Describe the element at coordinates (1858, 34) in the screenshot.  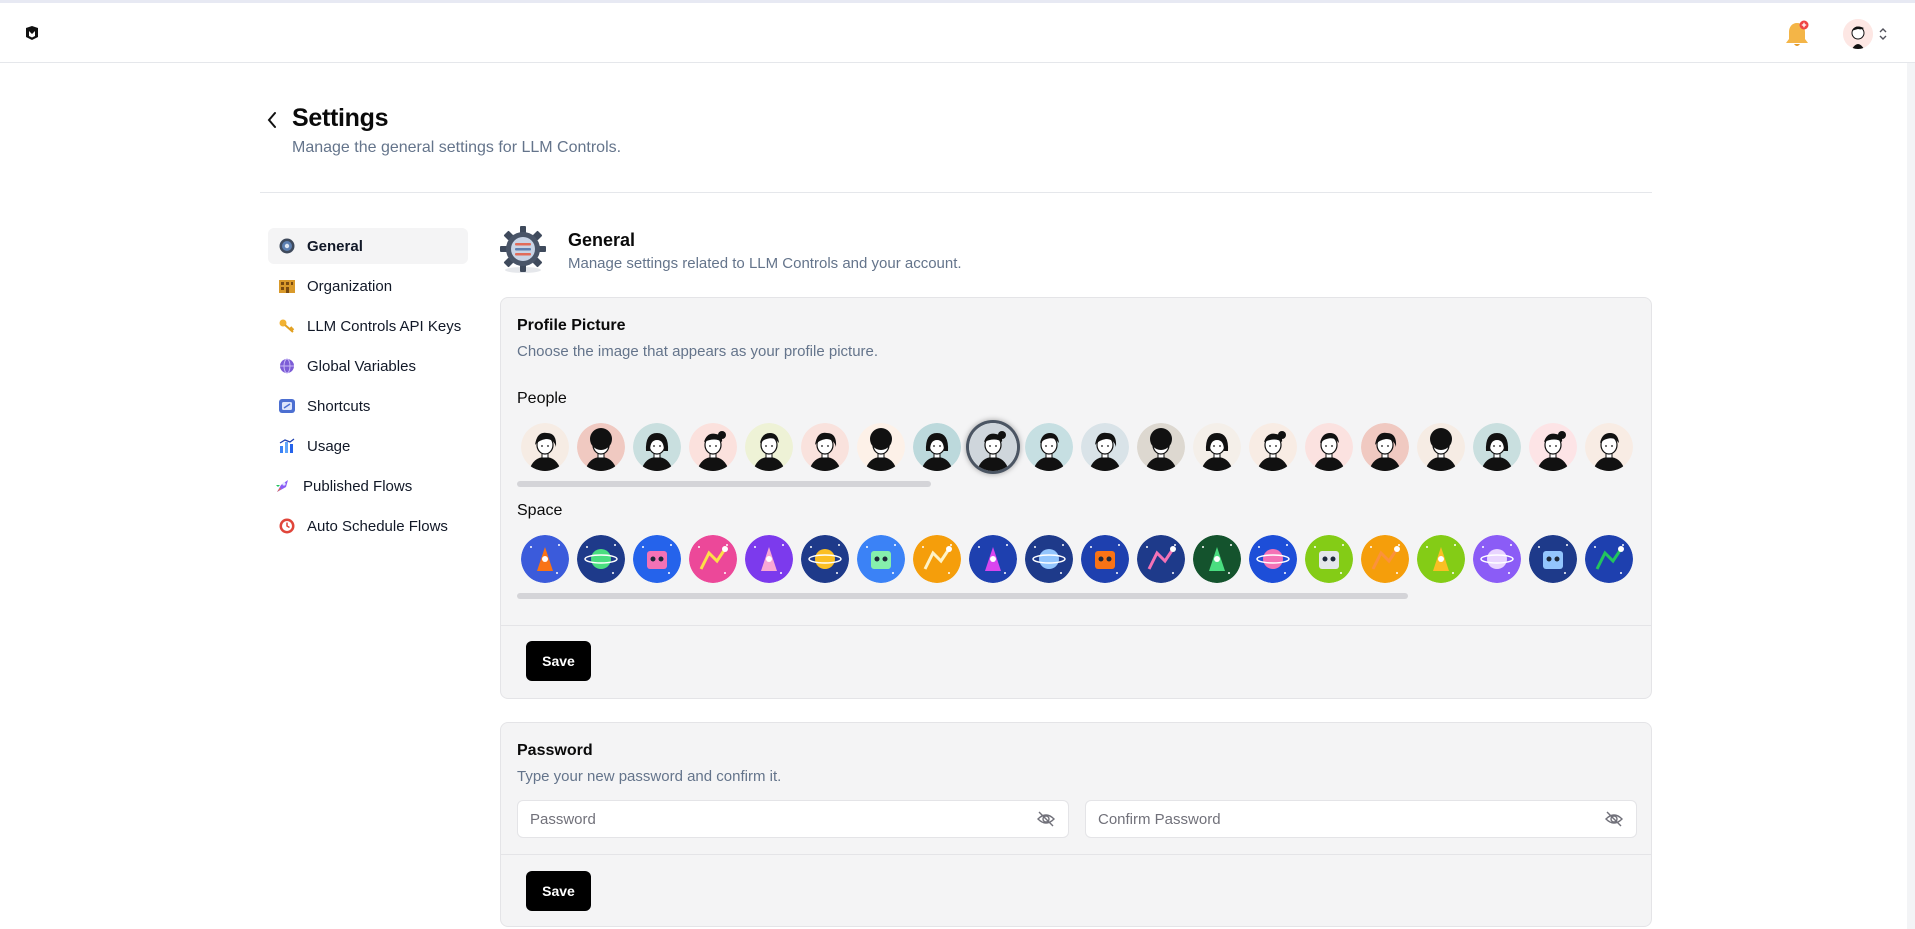
I see `avatar` at that location.